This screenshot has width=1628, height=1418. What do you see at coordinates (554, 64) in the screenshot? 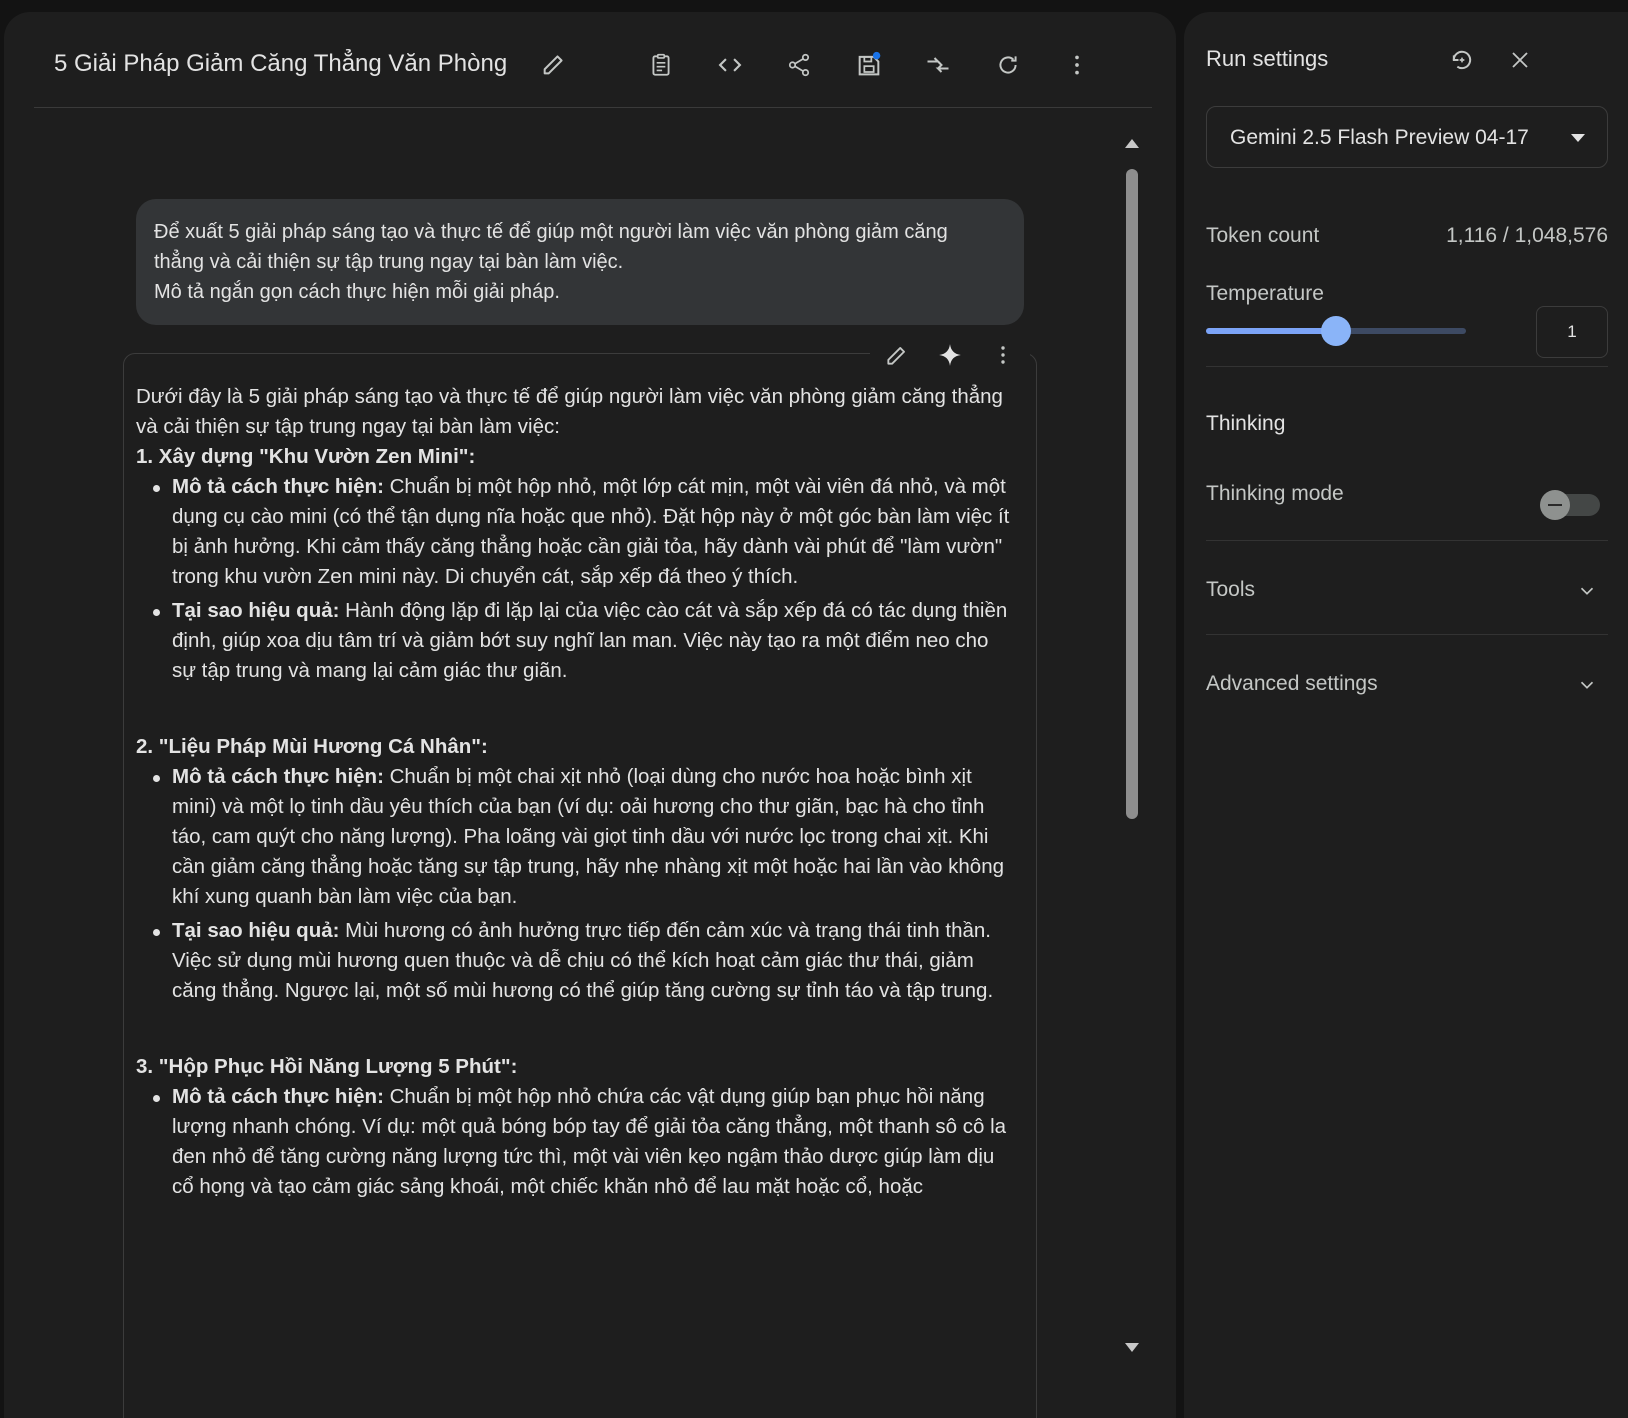
I see `edit-title-icon` at bounding box center [554, 64].